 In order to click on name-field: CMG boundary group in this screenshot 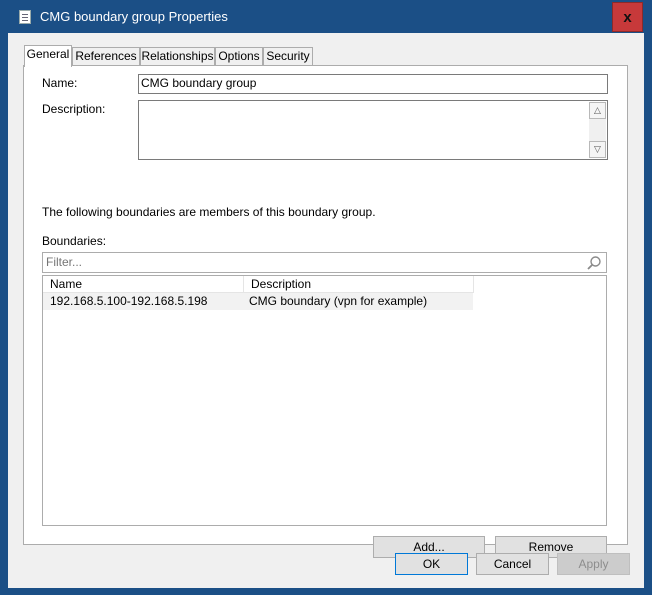, I will do `click(373, 84)`.